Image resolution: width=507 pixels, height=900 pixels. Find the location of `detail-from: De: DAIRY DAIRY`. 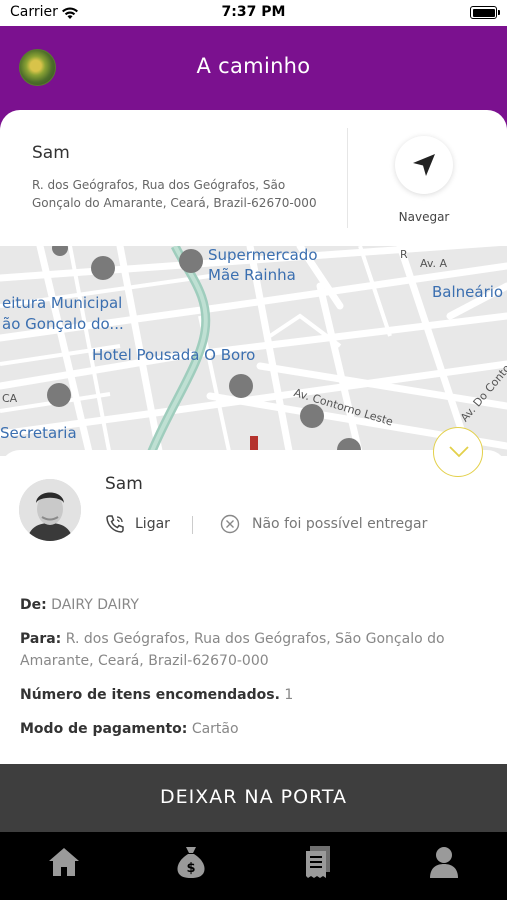

detail-from: De: DAIRY DAIRY is located at coordinates (255, 605).